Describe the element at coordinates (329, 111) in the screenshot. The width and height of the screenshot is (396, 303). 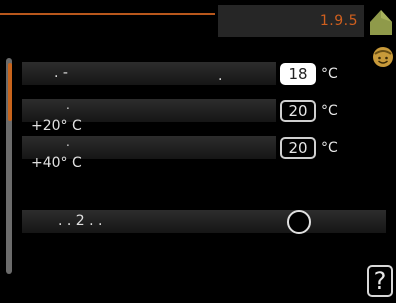
I see `row-2-unit: °C` at that location.